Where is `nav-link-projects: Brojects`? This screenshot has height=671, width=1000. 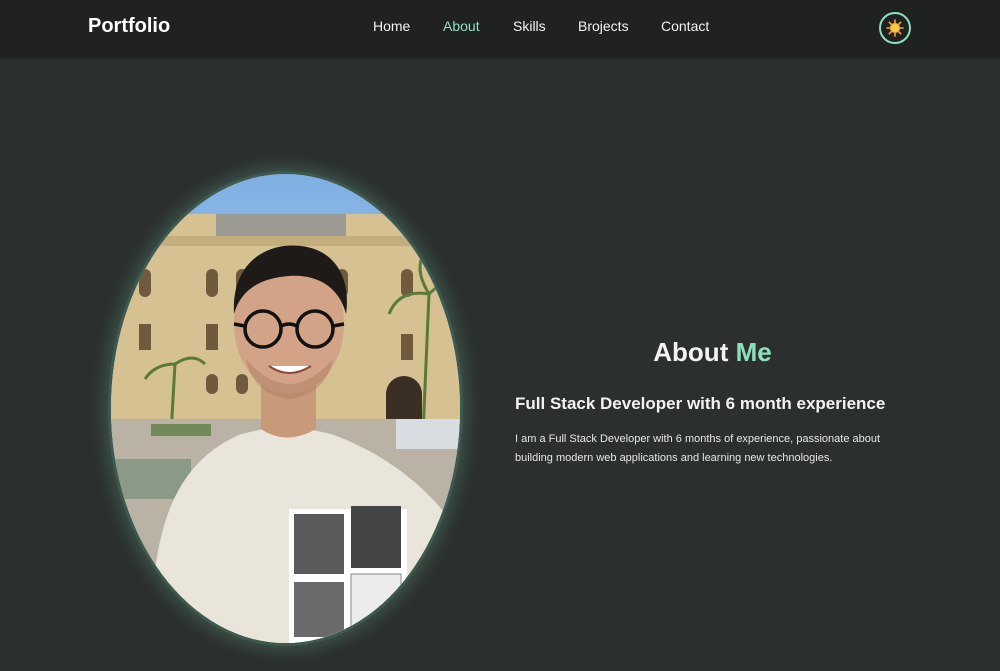
nav-link-projects: Brojects is located at coordinates (603, 26).